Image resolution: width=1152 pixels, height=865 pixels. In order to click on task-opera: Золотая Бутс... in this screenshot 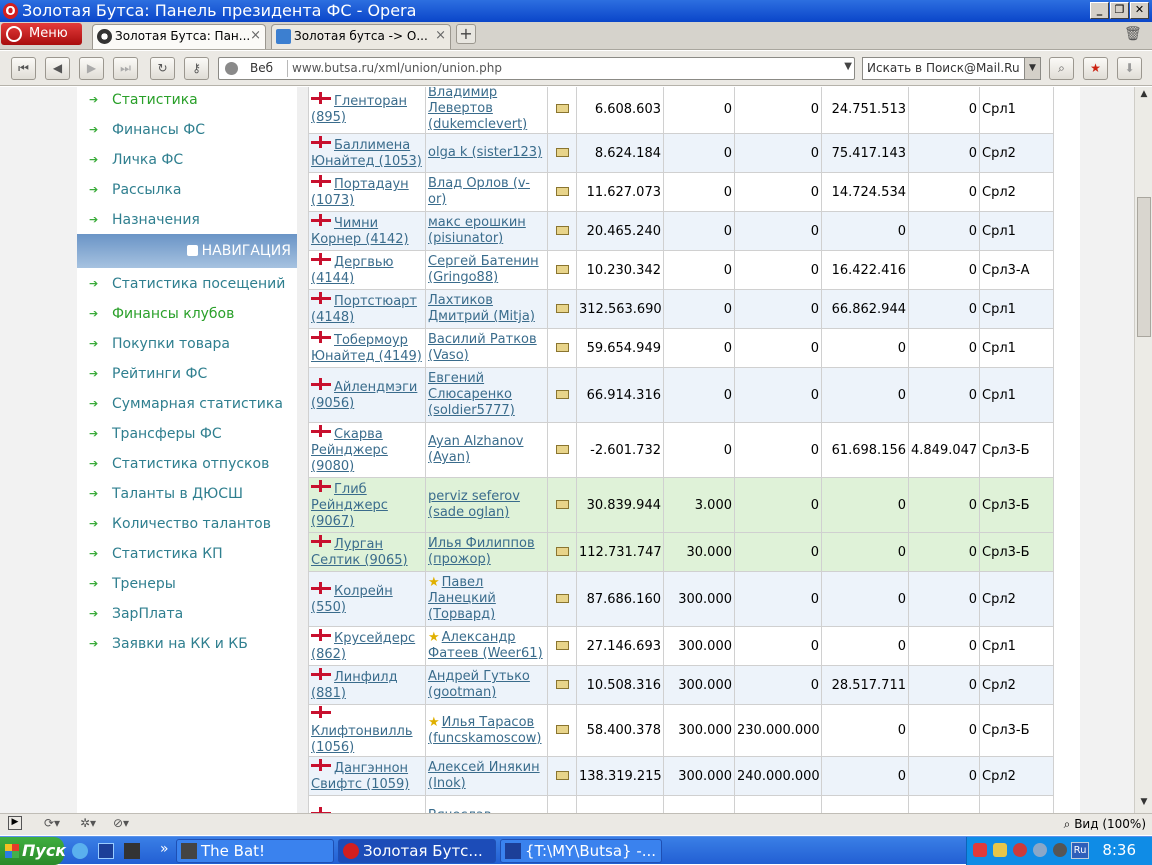, I will do `click(417, 851)`.